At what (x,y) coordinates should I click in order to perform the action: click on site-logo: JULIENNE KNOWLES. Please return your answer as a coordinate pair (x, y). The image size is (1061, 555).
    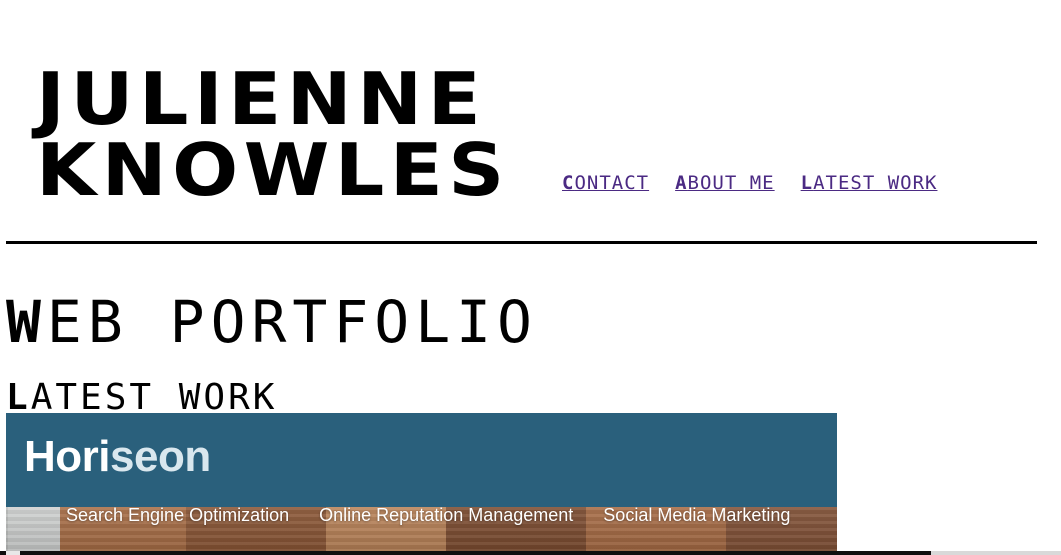
    Looking at the image, I should click on (271, 134).